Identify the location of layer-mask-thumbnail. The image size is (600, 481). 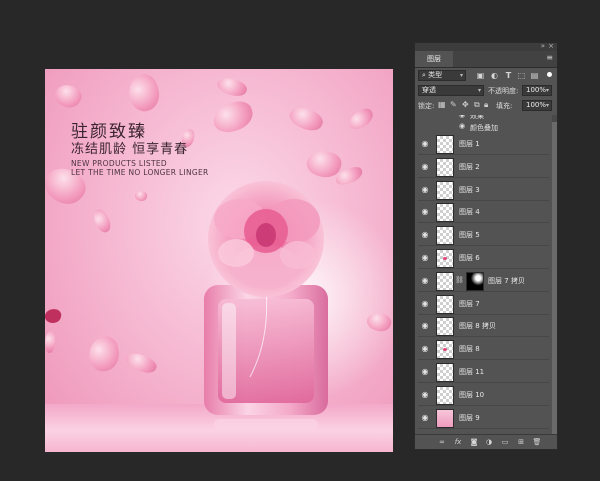
(475, 281).